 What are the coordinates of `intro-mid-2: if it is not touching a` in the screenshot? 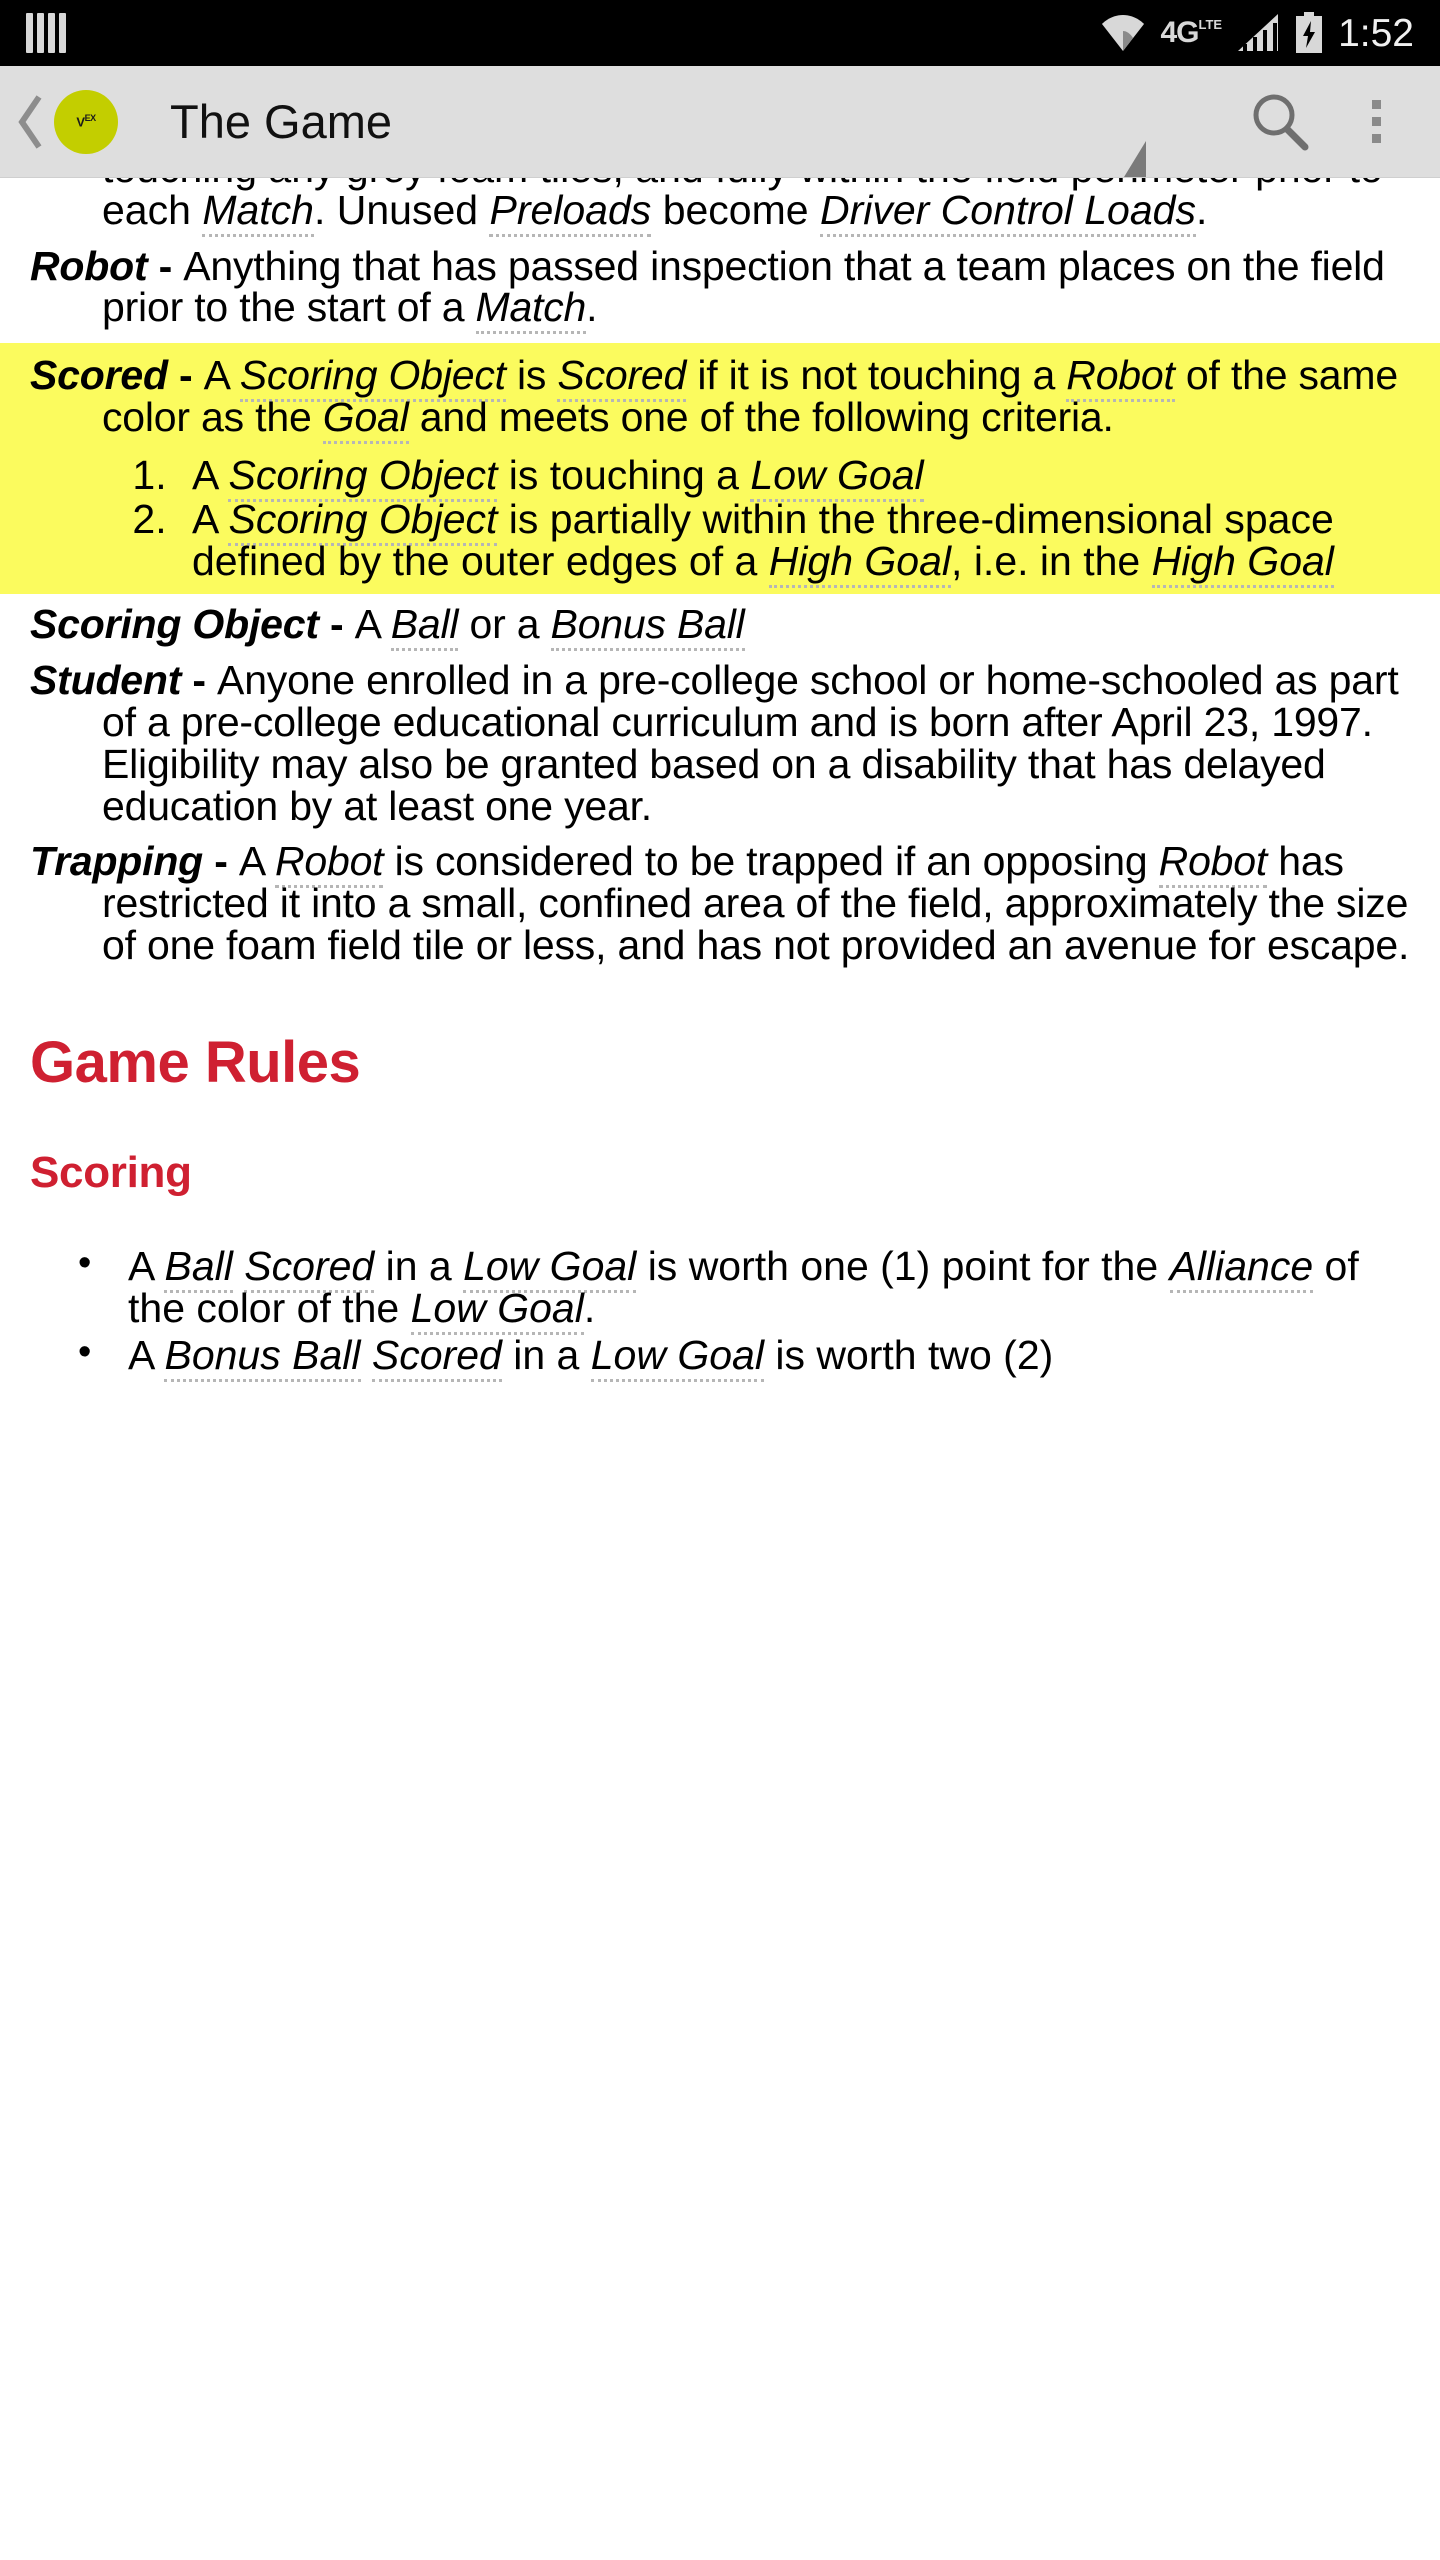 It's located at (876, 375).